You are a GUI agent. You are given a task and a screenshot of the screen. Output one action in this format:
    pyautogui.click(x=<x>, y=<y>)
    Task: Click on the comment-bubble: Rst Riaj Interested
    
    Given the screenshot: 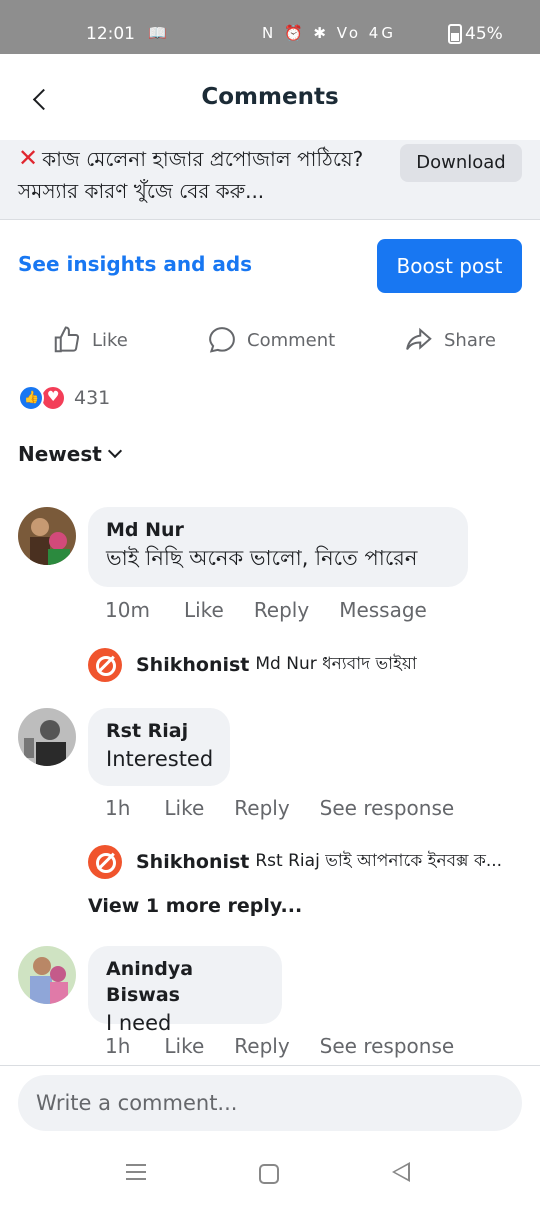 What is the action you would take?
    pyautogui.click(x=159, y=747)
    